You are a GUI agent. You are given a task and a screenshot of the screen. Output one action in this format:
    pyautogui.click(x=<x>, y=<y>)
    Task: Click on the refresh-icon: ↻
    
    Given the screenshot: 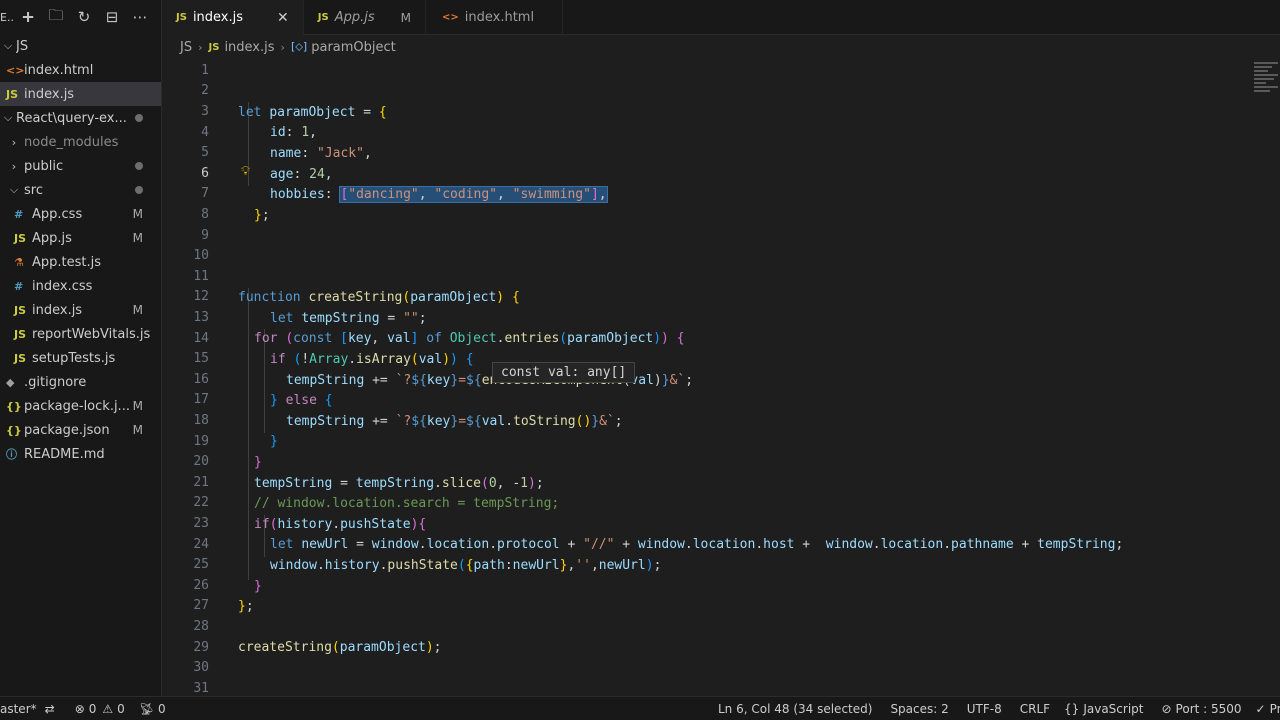 What is the action you would take?
    pyautogui.click(x=84, y=17)
    